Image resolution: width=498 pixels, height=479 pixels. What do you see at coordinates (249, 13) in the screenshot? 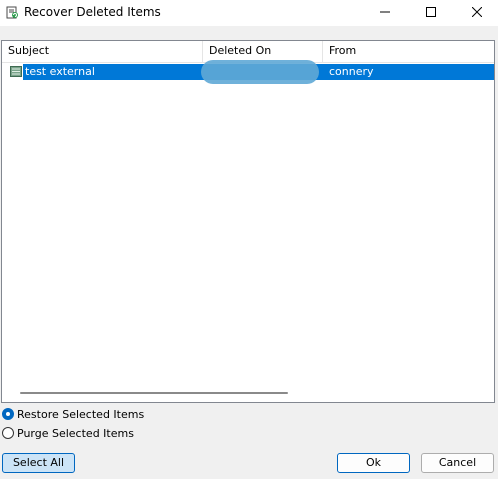
I see `title-bar: Recover Deleted Items` at bounding box center [249, 13].